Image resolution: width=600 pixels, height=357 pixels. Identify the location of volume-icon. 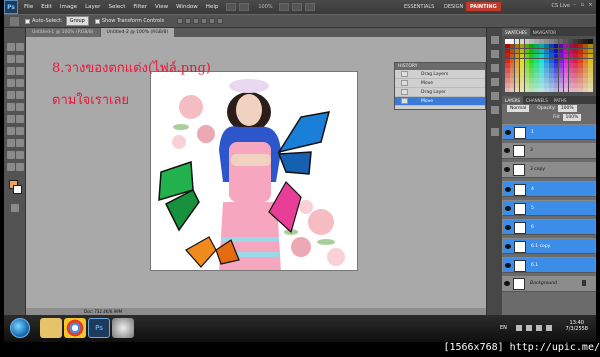
(549, 328).